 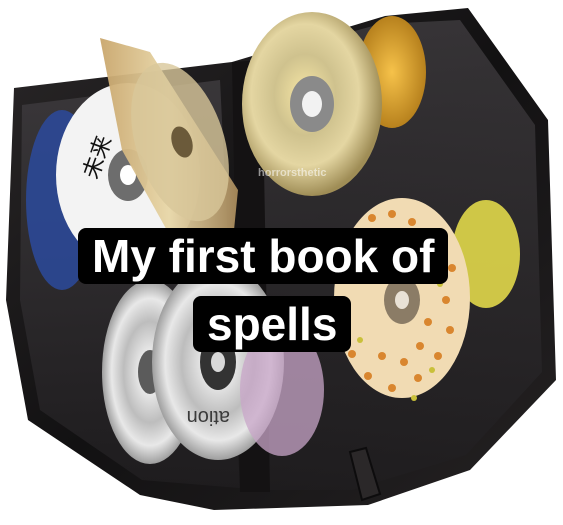 I want to click on meme-caption-line-1: My first book of, so click(x=263, y=256).